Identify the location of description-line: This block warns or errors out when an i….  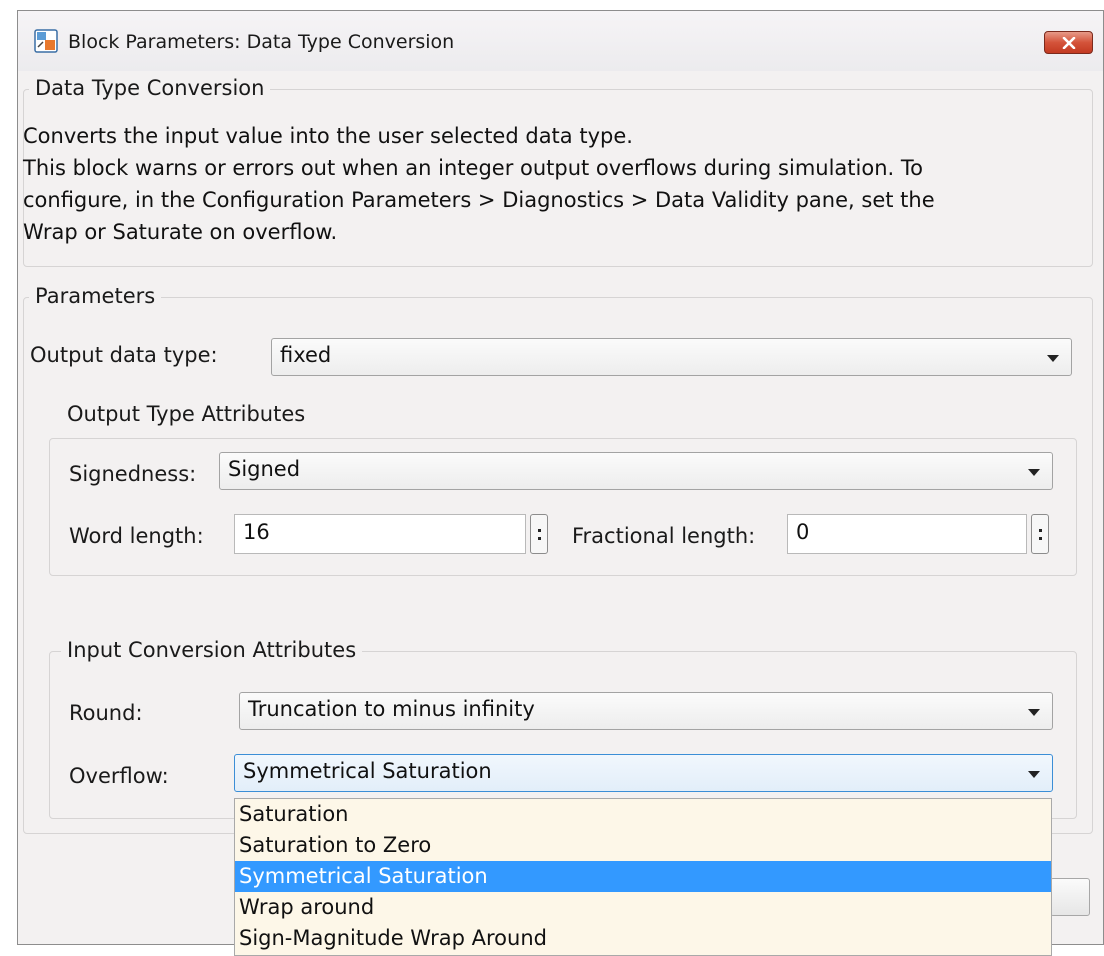
(473, 168).